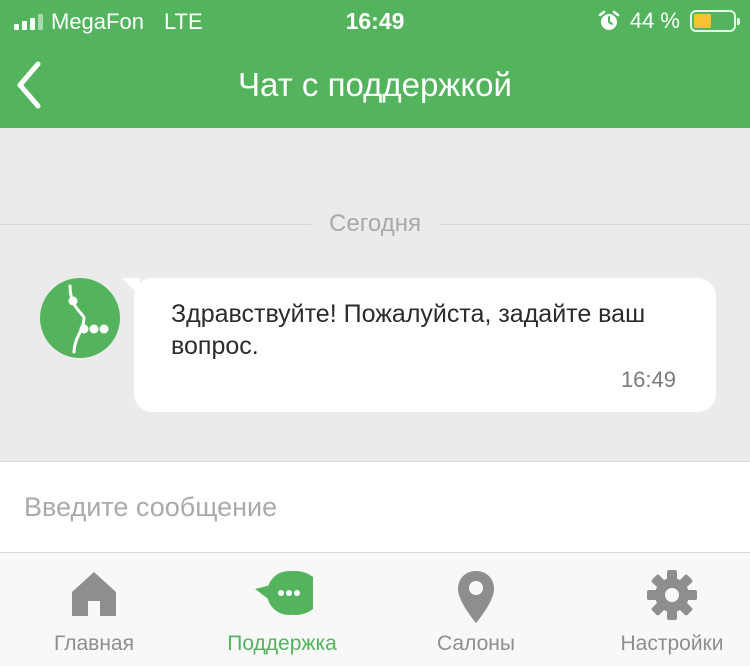 This screenshot has width=750, height=666. Describe the element at coordinates (156, 224) in the screenshot. I see `divider-line-left` at that location.